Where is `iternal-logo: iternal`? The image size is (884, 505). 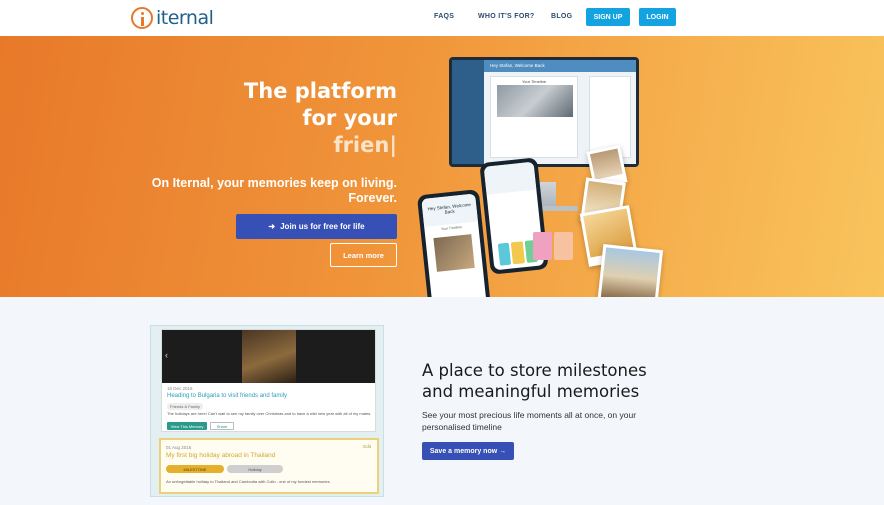
iternal-logo: iternal is located at coordinates (172, 18).